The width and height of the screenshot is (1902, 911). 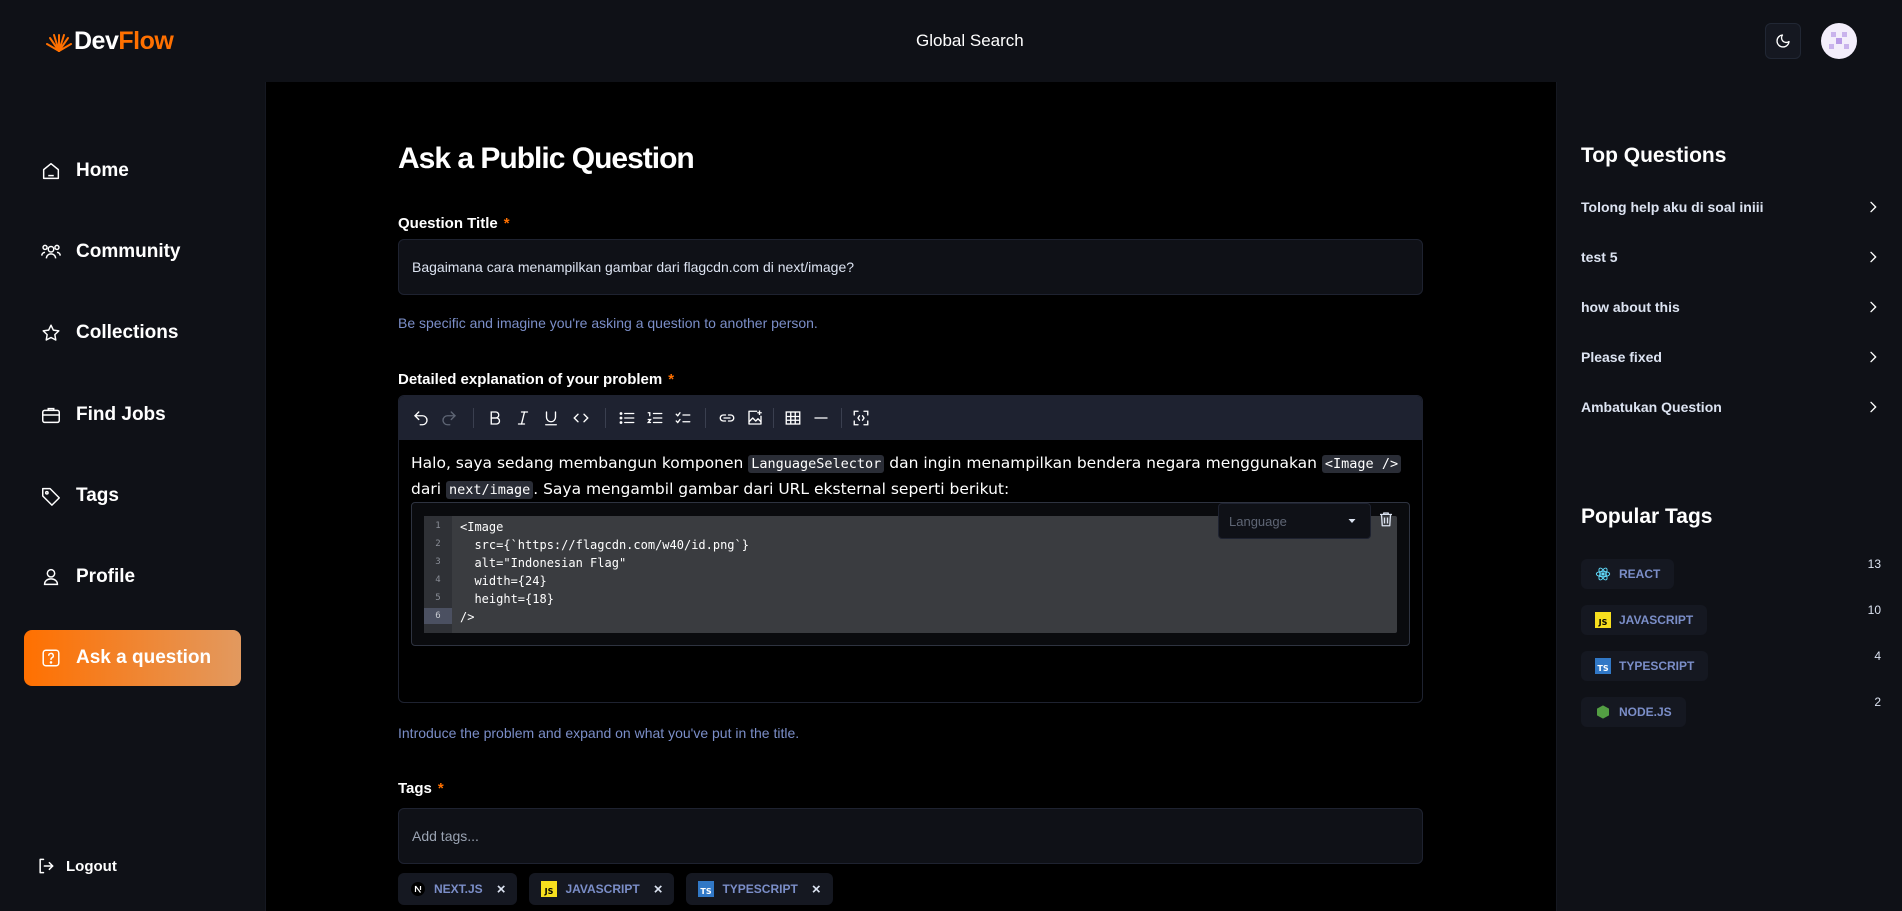 I want to click on line-number: 2, so click(x=438, y=544).